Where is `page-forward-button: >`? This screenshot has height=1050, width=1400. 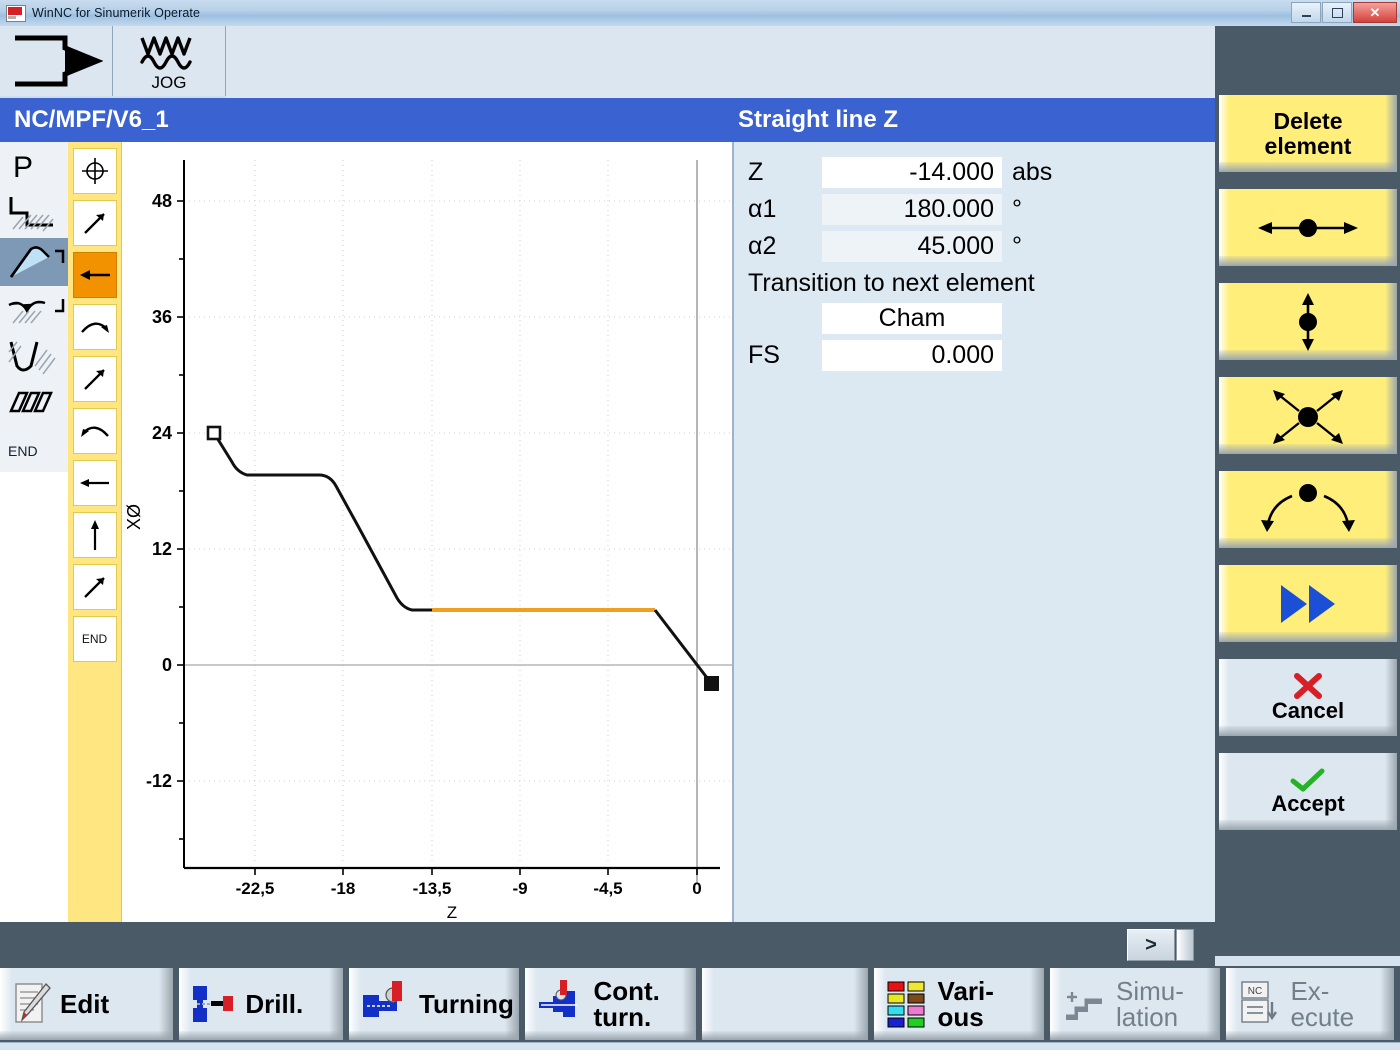
page-forward-button: > is located at coordinates (1151, 945).